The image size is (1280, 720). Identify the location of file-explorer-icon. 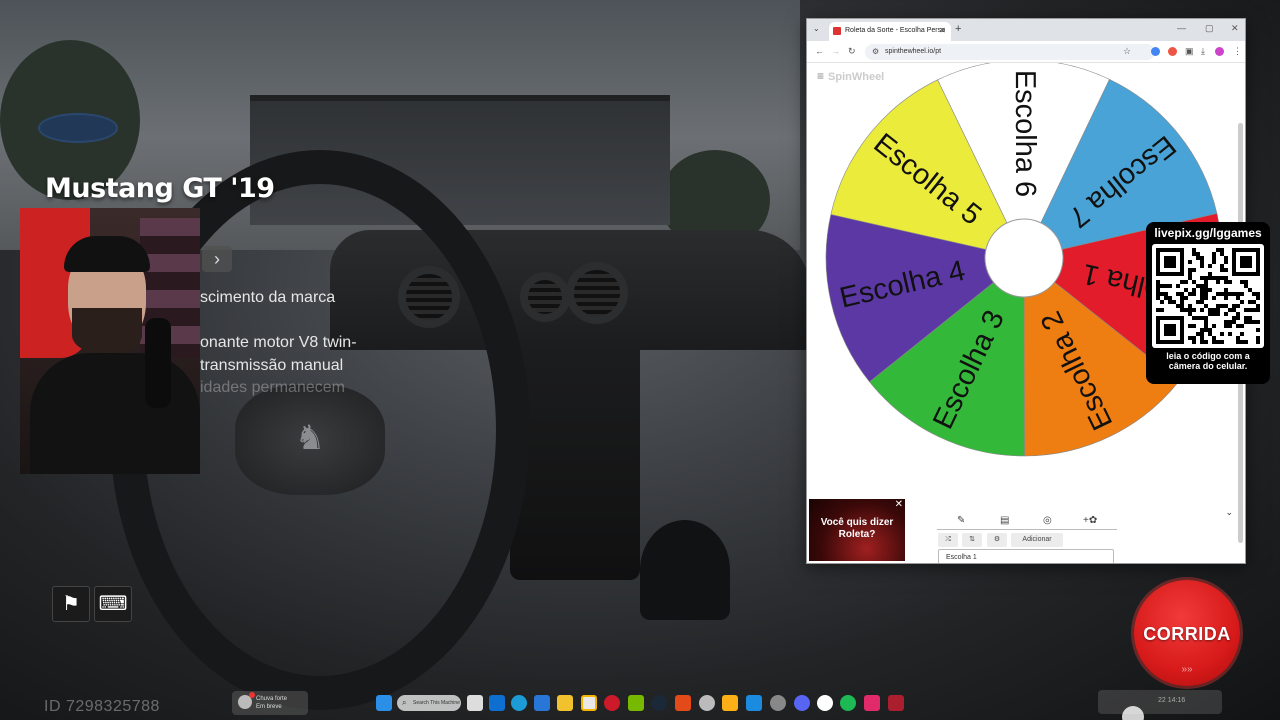
(565, 703).